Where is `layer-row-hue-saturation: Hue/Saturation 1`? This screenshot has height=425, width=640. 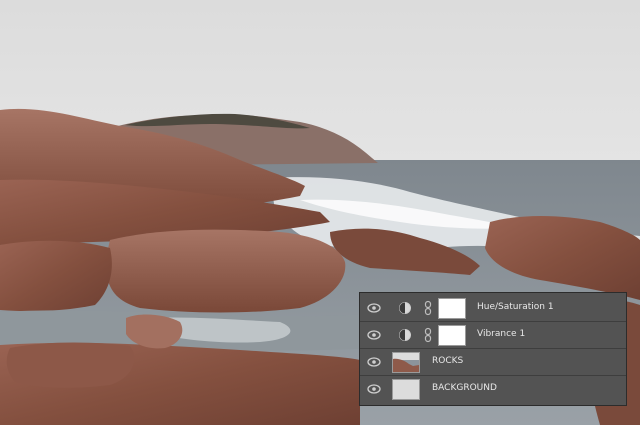 layer-row-hue-saturation: Hue/Saturation 1 is located at coordinates (493, 308).